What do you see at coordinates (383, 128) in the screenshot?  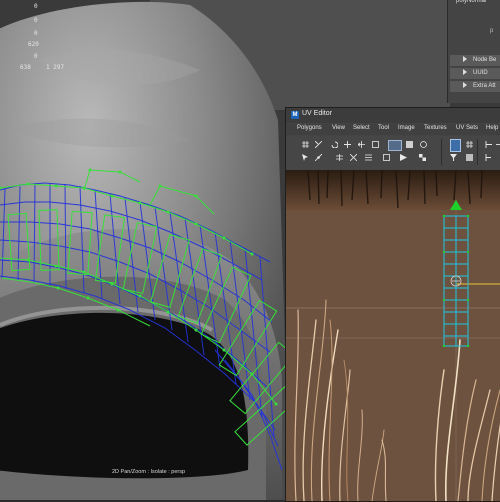 I see `menu-tool: Tool` at bounding box center [383, 128].